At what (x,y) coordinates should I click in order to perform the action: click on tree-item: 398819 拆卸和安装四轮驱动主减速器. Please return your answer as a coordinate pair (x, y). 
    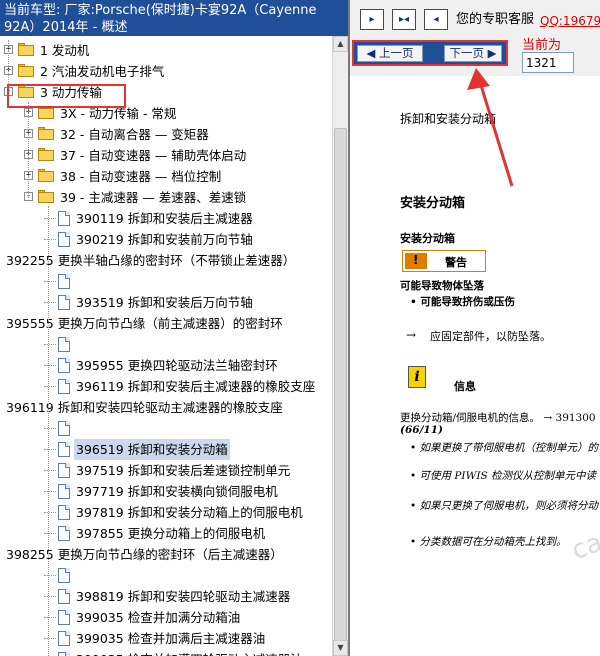
    Looking at the image, I should click on (166, 596).